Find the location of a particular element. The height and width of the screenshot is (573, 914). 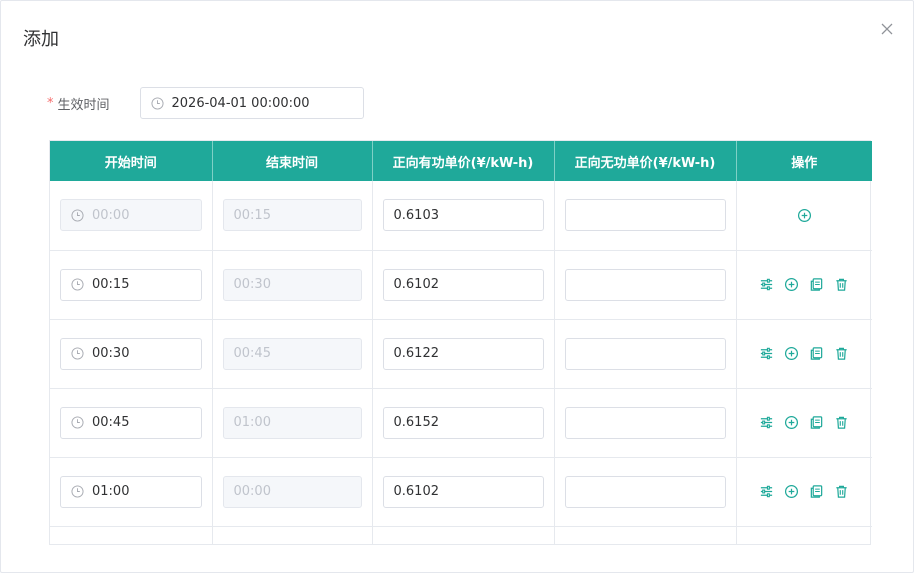

end-cell: 01:00 is located at coordinates (292, 423).